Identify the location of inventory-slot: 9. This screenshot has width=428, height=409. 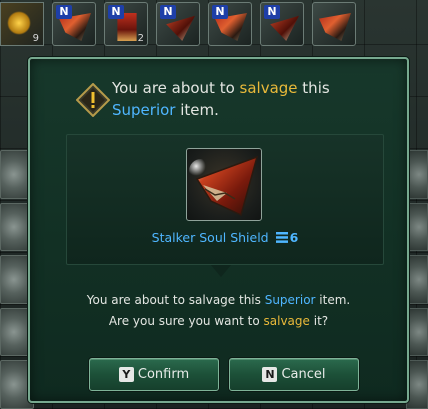
(22, 24).